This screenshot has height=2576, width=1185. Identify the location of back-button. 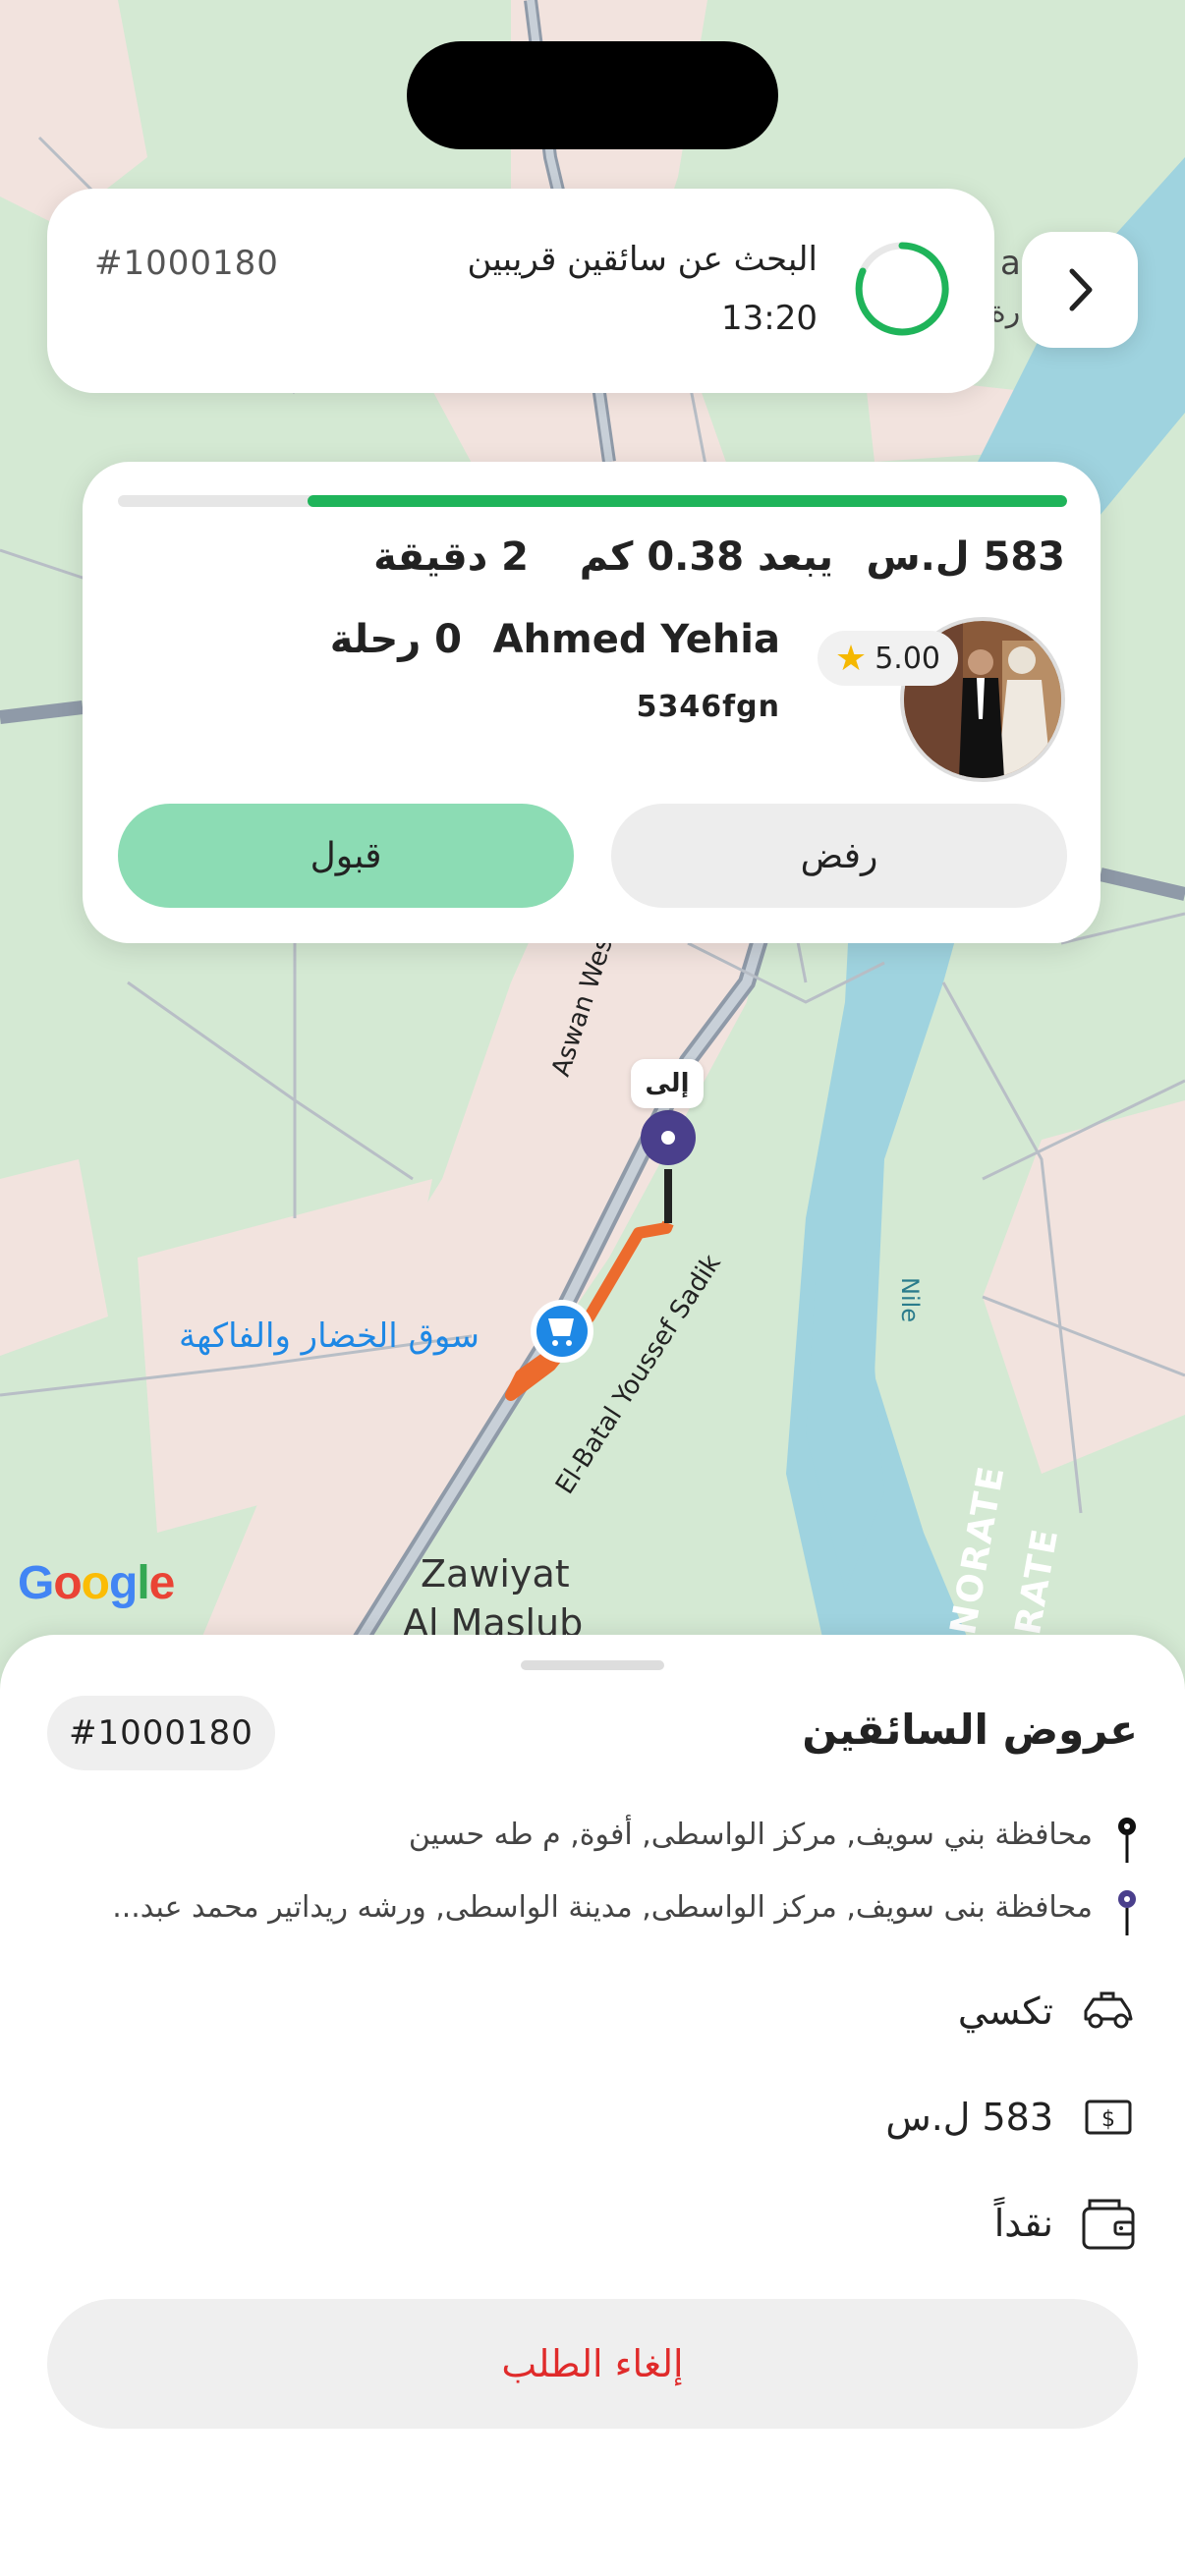
(1080, 290).